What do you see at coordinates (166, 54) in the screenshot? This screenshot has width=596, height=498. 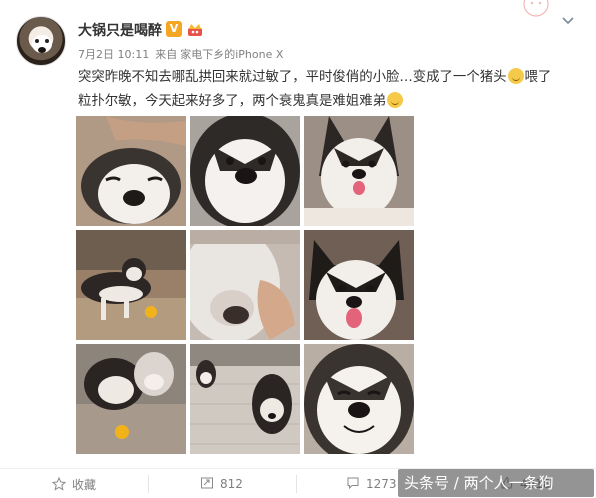 I see `post-source-prefix: 来自` at bounding box center [166, 54].